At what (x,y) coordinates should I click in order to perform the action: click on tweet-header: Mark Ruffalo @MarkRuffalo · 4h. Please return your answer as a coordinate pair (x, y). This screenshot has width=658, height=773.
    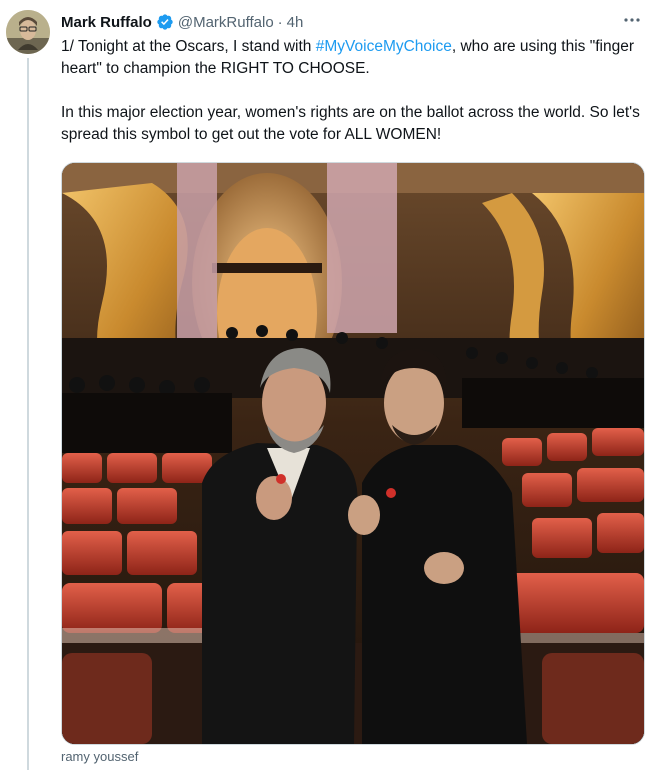
    Looking at the image, I should click on (182, 22).